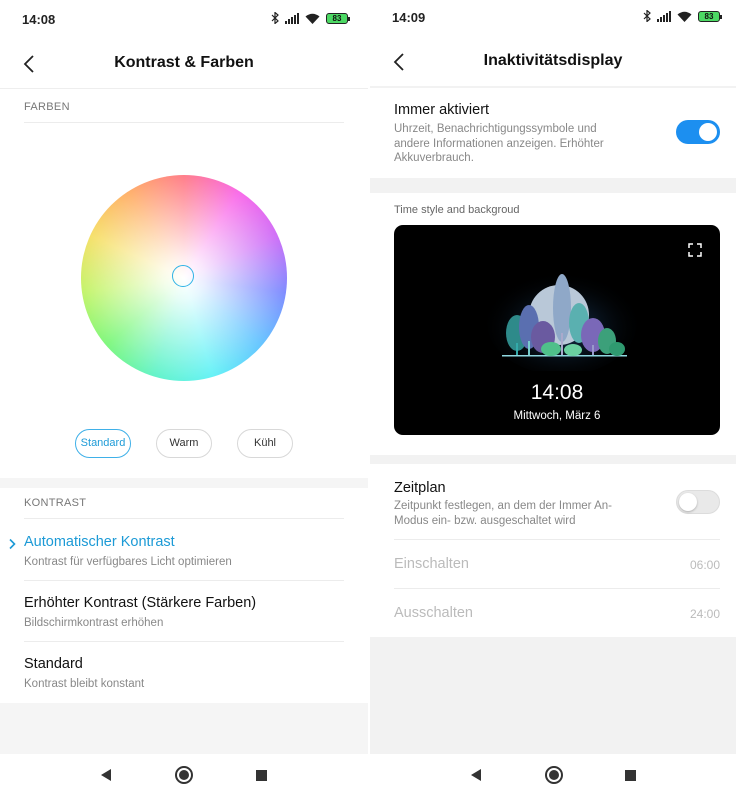  What do you see at coordinates (553, 563) in the screenshot?
I see `schedule-row-on: Einschalten 06:00` at bounding box center [553, 563].